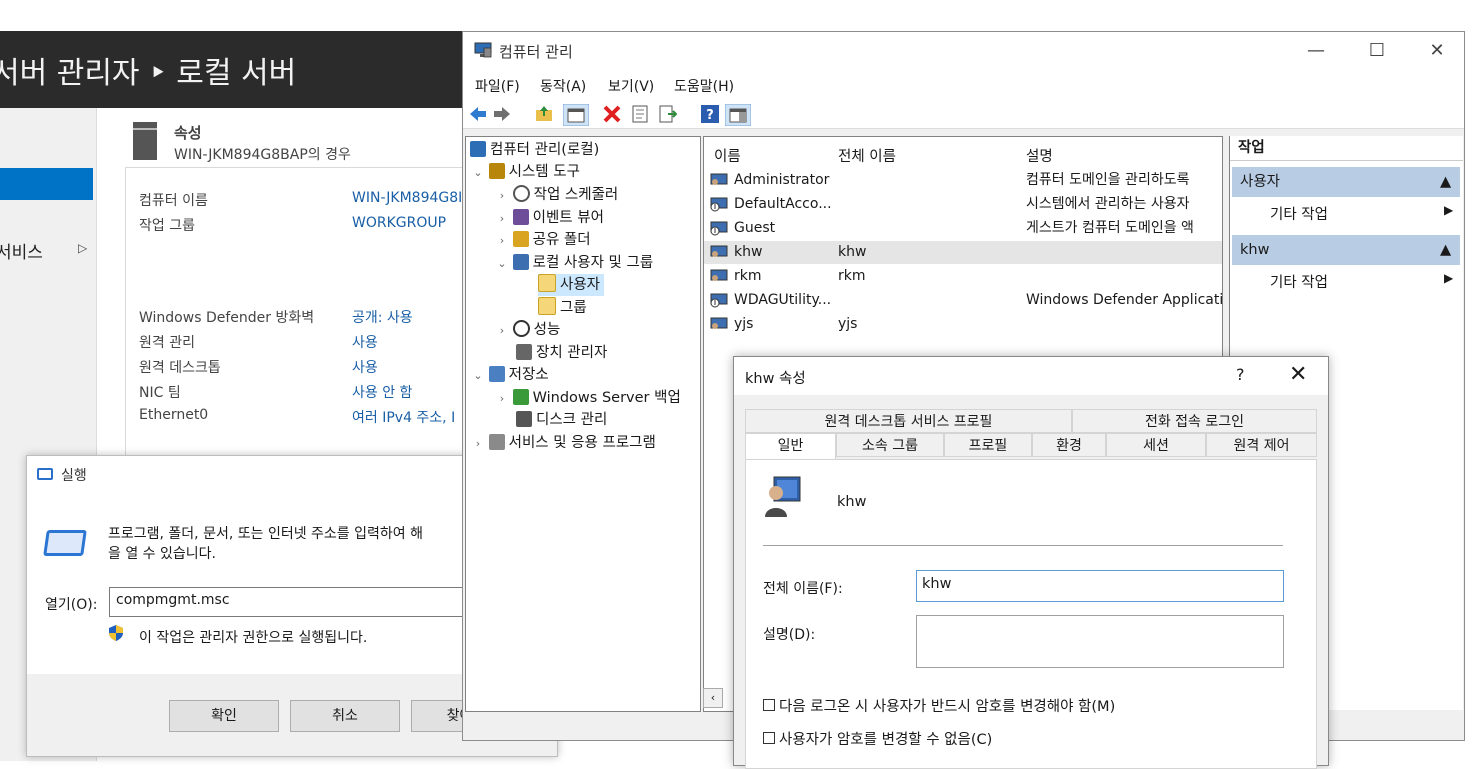 This screenshot has width=1475, height=769. Describe the element at coordinates (1346, 182) in the screenshot. I see `actions-section-users: 사용자 ▲` at that location.